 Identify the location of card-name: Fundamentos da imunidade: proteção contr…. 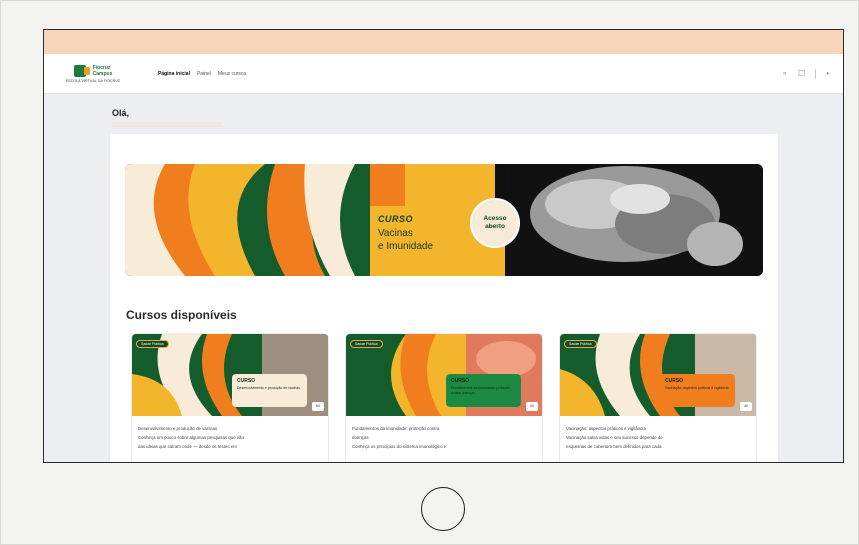
(480, 390).